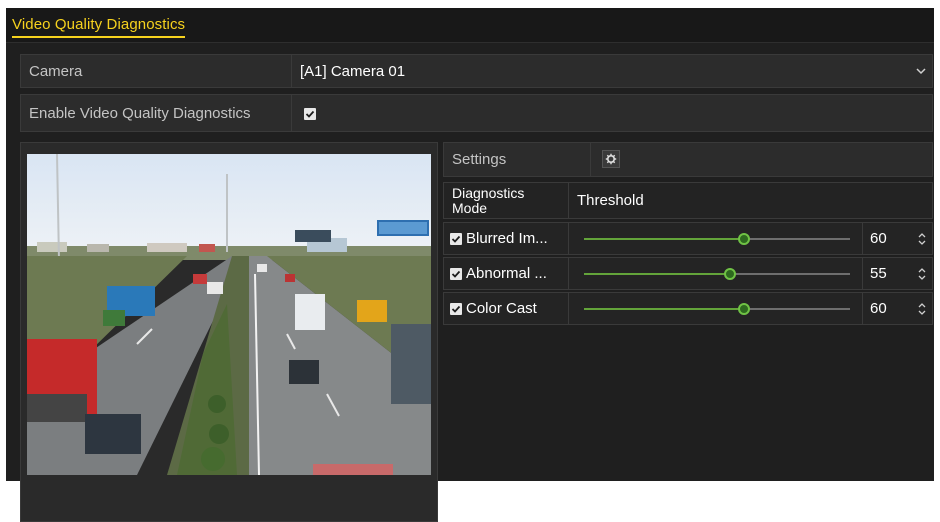  Describe the element at coordinates (688, 159) in the screenshot. I see `settings-row: Settings` at that location.